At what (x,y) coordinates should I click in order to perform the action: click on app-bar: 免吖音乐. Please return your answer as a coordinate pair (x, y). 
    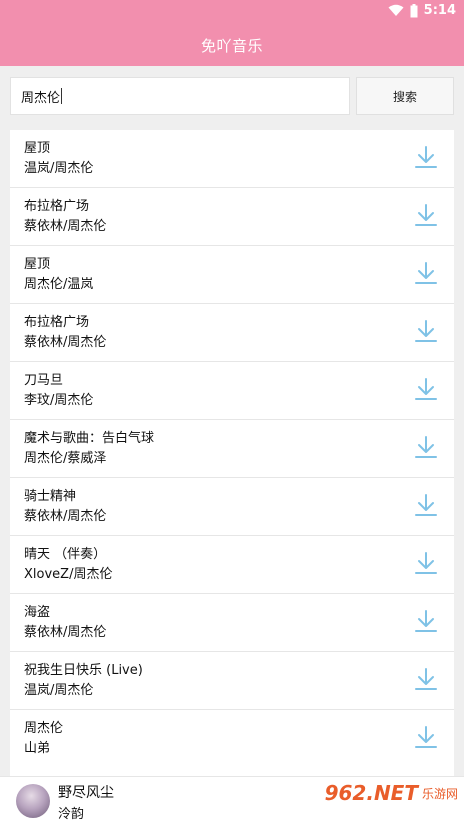
    Looking at the image, I should click on (232, 46).